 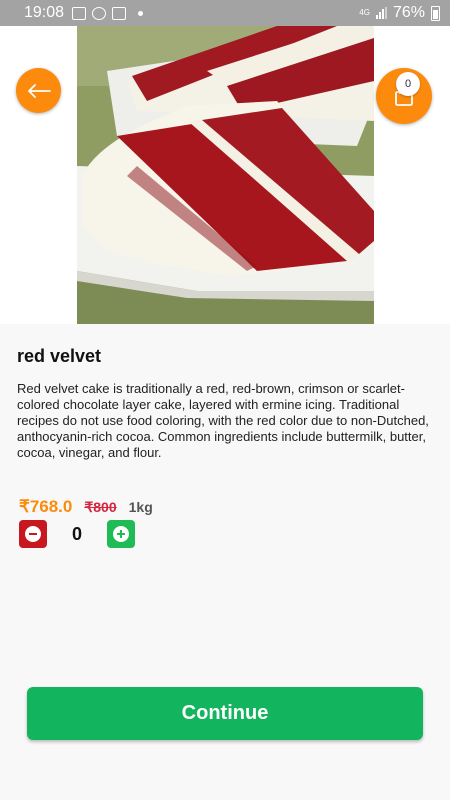 I want to click on battery-percentage: 76%, so click(x=408, y=12).